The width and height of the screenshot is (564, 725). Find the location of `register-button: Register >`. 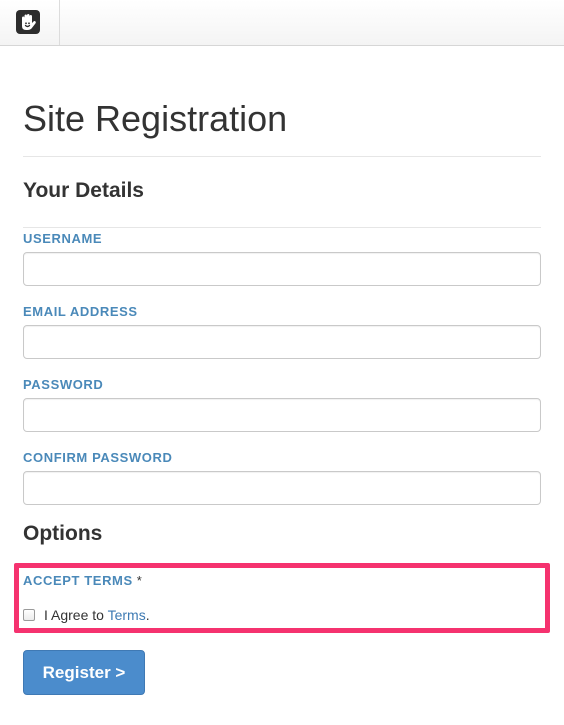

register-button: Register > is located at coordinates (84, 672).